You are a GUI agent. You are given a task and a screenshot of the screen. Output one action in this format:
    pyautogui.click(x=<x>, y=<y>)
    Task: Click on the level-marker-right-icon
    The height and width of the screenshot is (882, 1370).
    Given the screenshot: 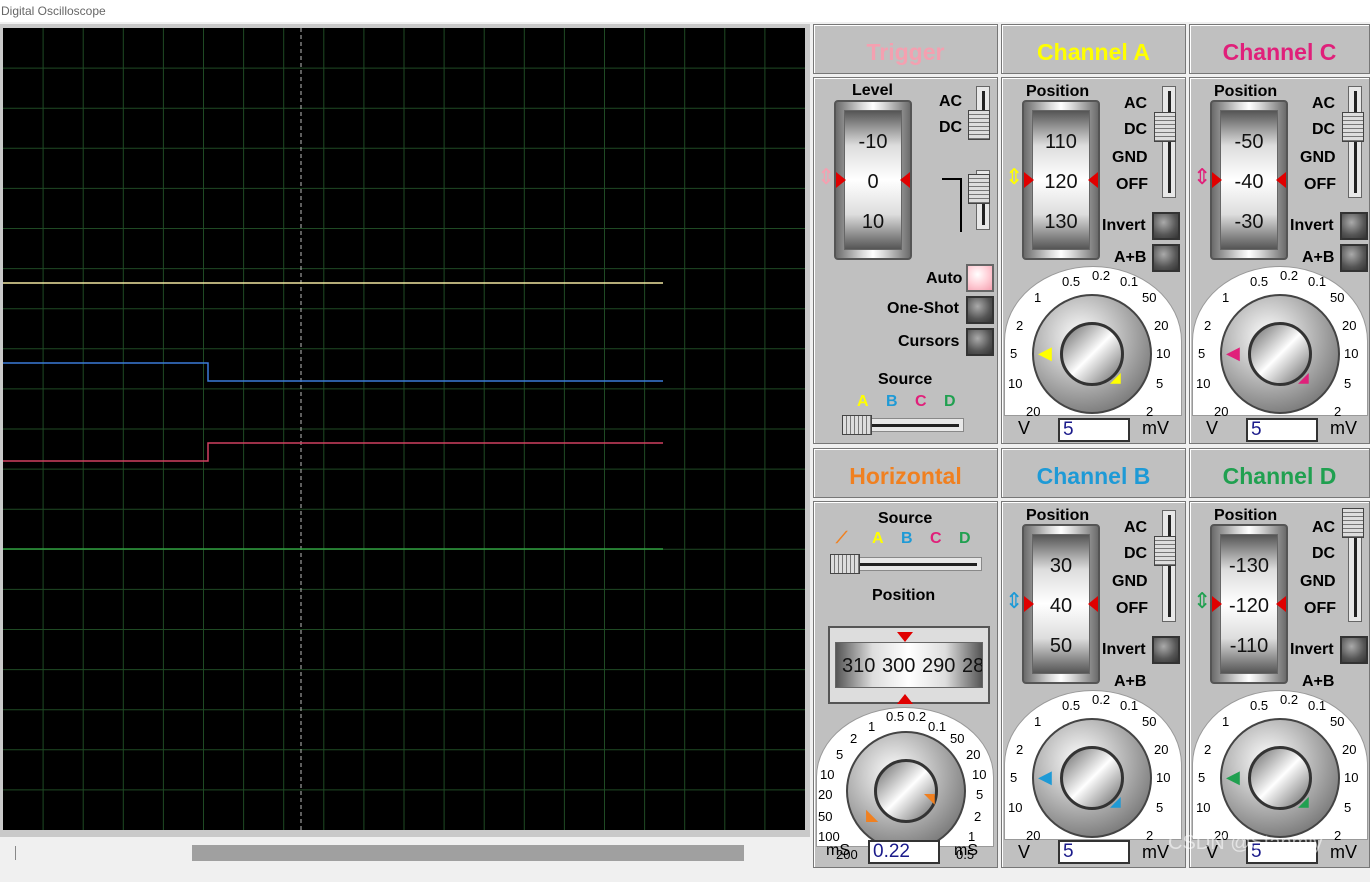 What is the action you would take?
    pyautogui.click(x=905, y=180)
    